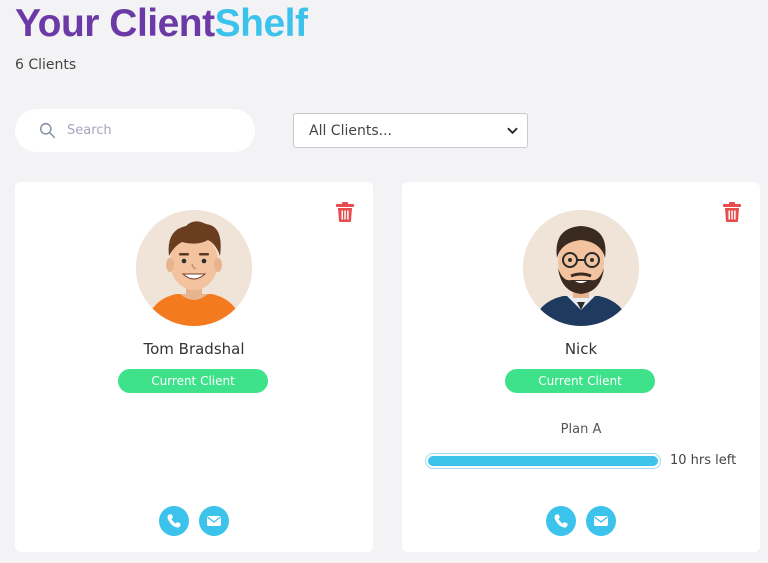 This screenshot has width=768, height=563. I want to click on avatar-tom-icon, so click(194, 268).